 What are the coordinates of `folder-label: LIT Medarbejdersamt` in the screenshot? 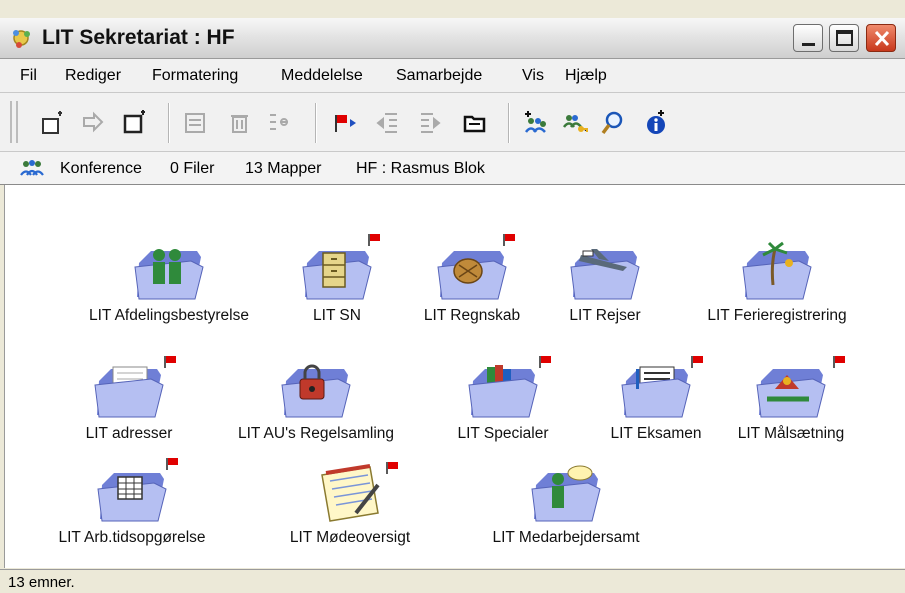 It's located at (566, 537).